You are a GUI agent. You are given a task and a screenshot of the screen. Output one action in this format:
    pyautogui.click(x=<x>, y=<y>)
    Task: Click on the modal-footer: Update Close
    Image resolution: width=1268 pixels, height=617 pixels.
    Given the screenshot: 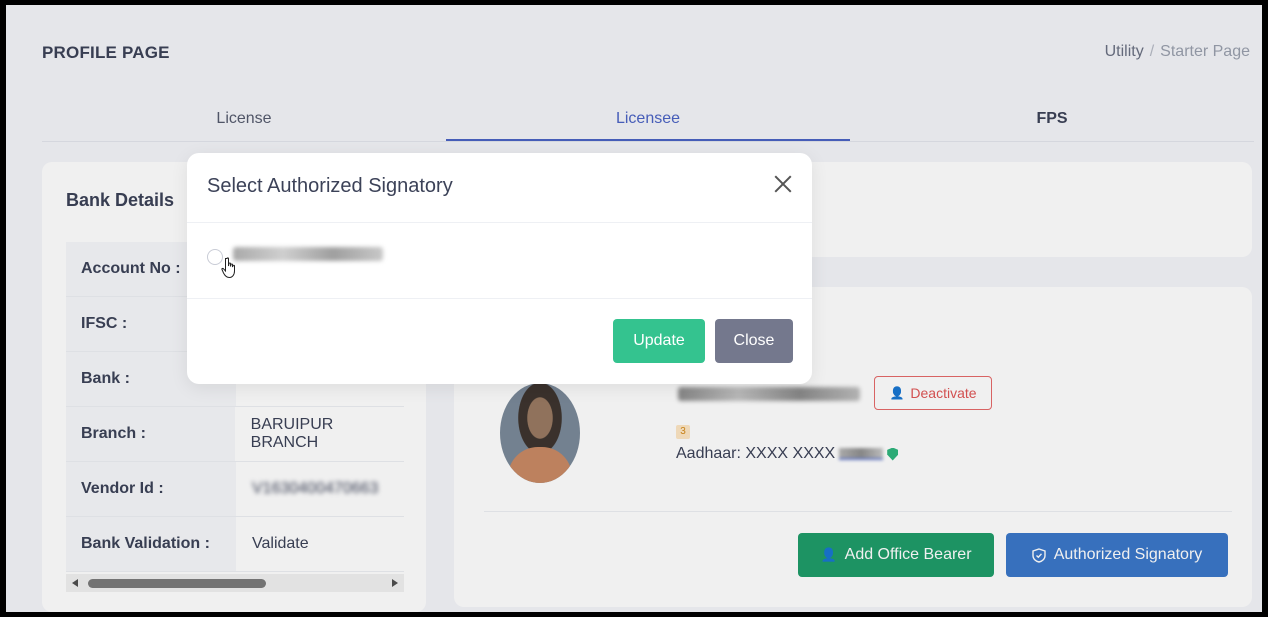 What is the action you would take?
    pyautogui.click(x=499, y=341)
    